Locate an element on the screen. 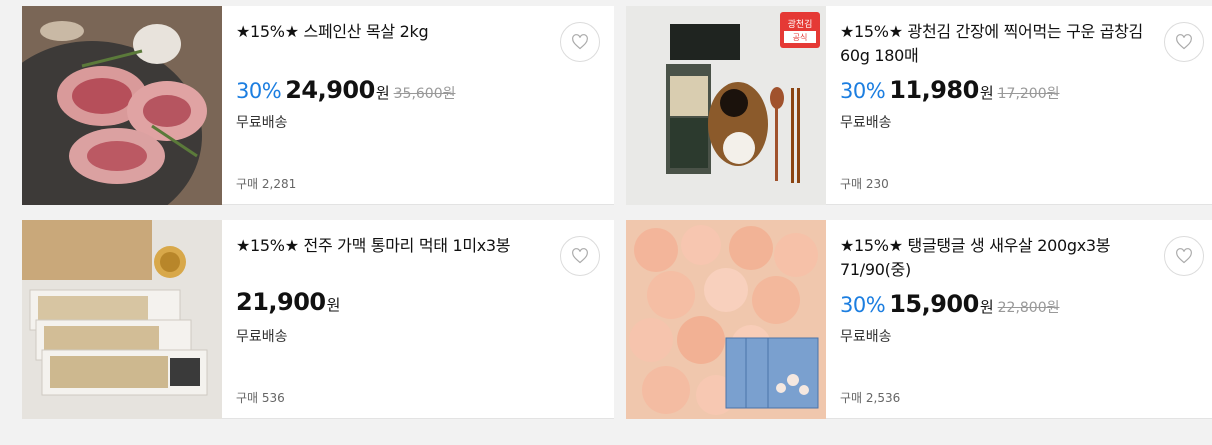 The height and width of the screenshot is (445, 1212). original-price: 22,800원 is located at coordinates (1028, 308).